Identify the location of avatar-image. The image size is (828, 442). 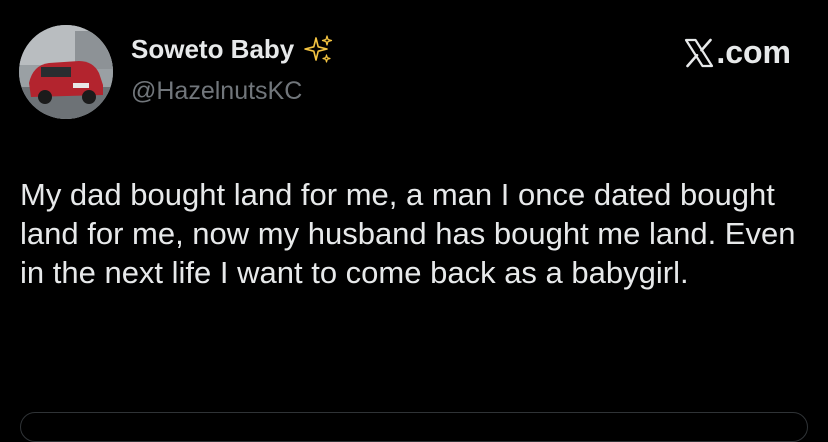
(66, 72).